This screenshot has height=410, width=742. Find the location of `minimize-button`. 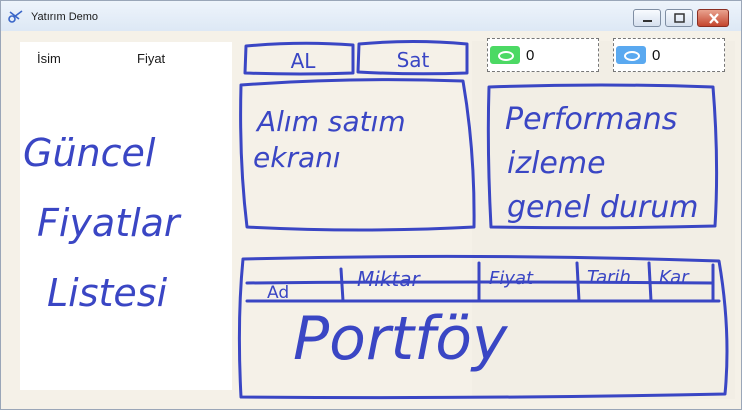

minimize-button is located at coordinates (647, 18).